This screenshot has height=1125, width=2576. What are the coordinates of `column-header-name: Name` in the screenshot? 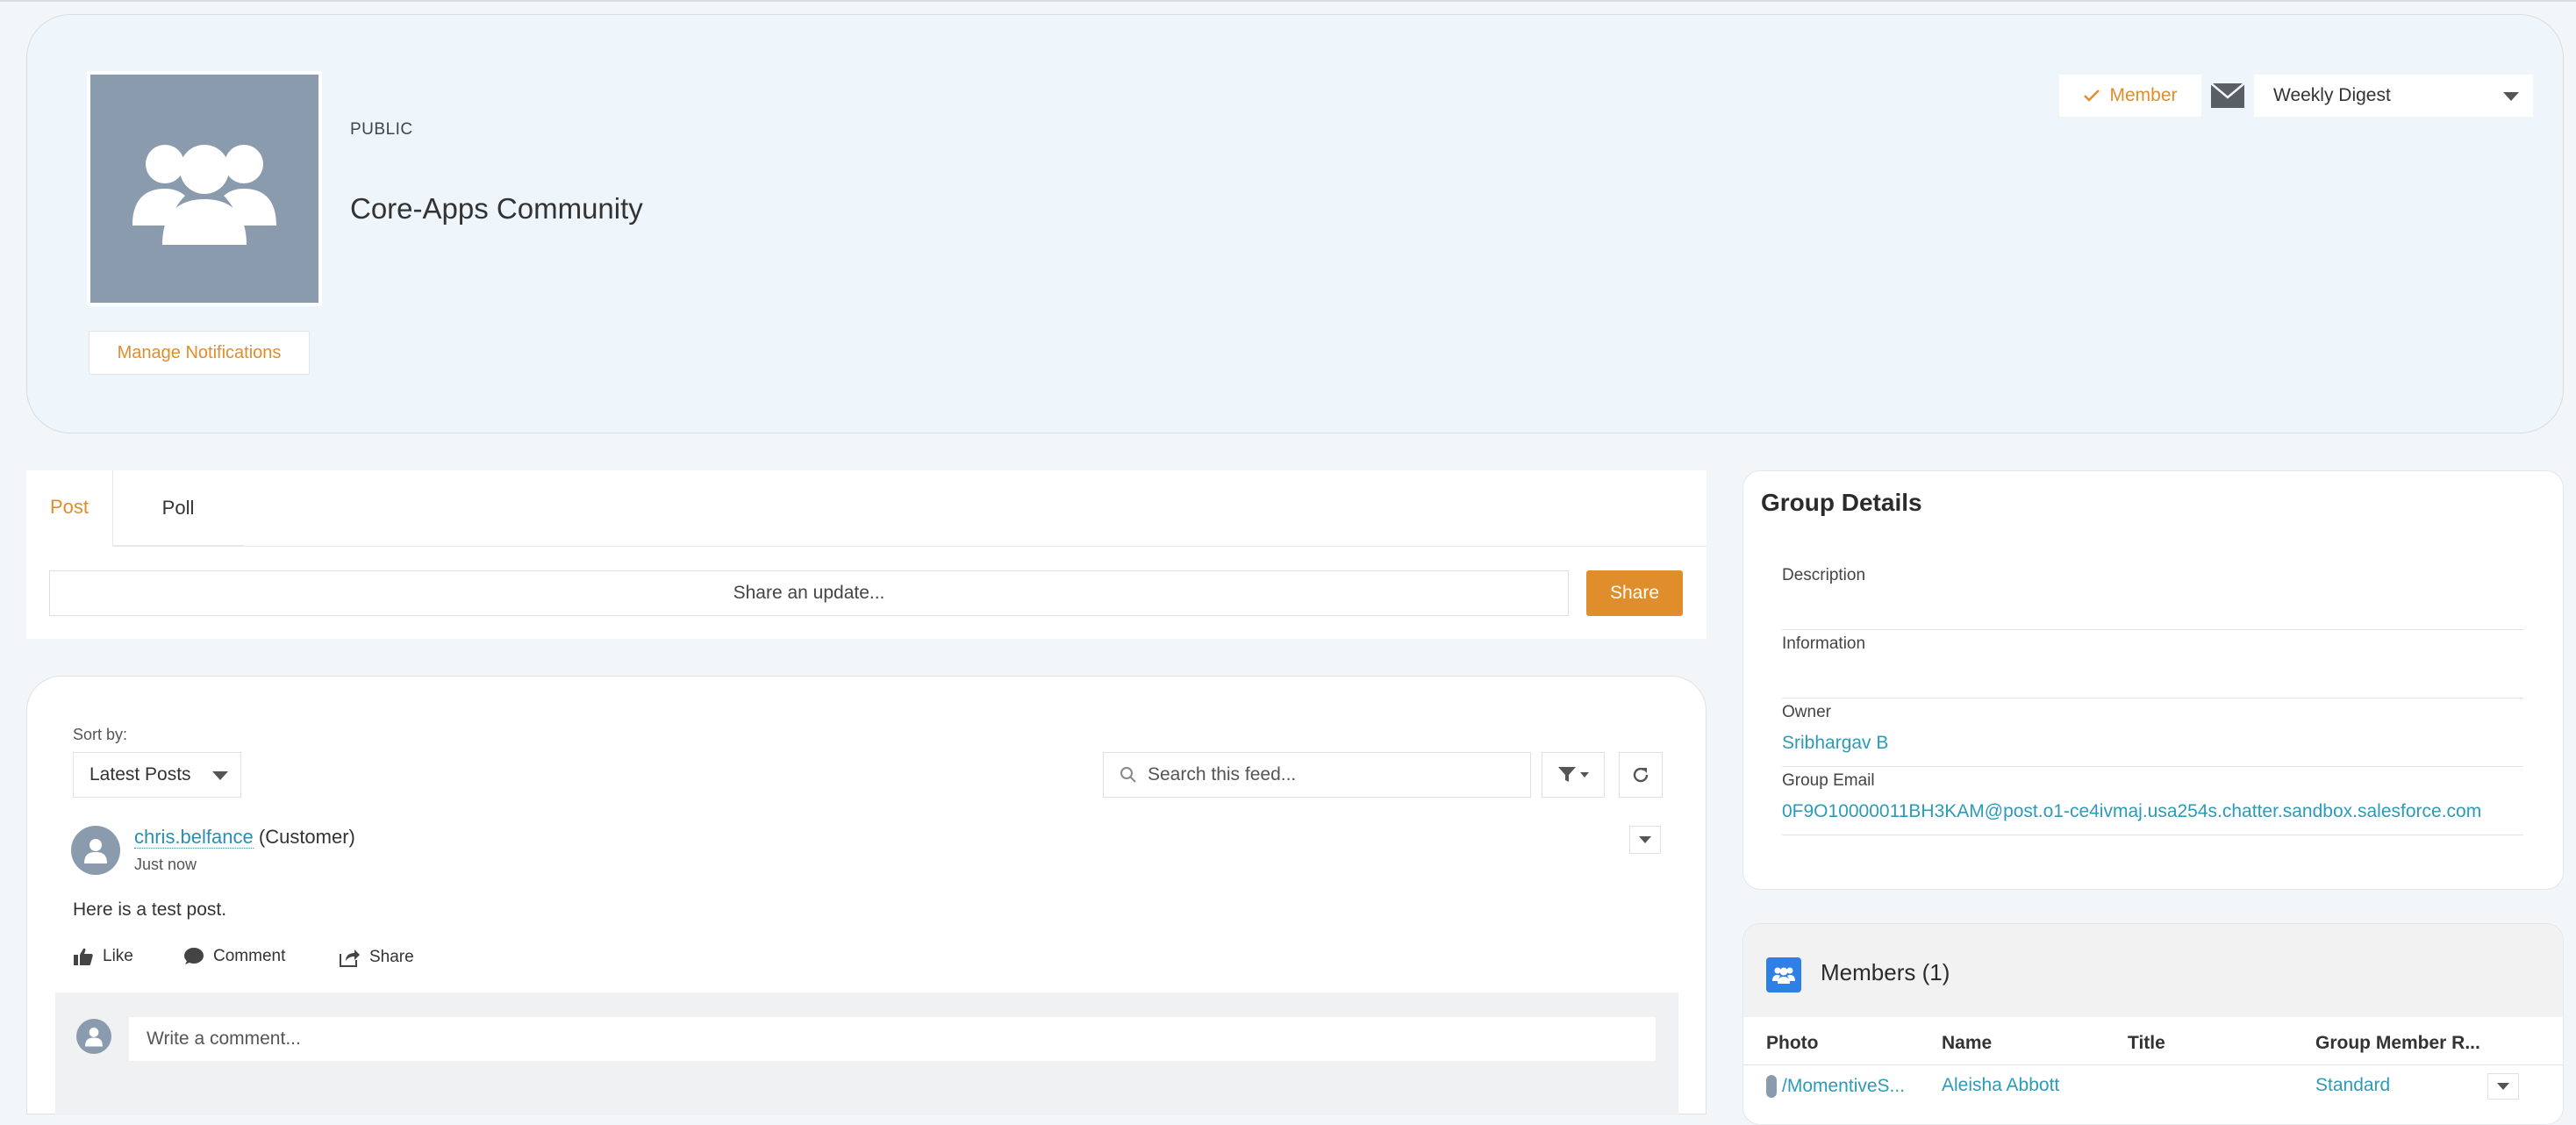 It's located at (1967, 1044).